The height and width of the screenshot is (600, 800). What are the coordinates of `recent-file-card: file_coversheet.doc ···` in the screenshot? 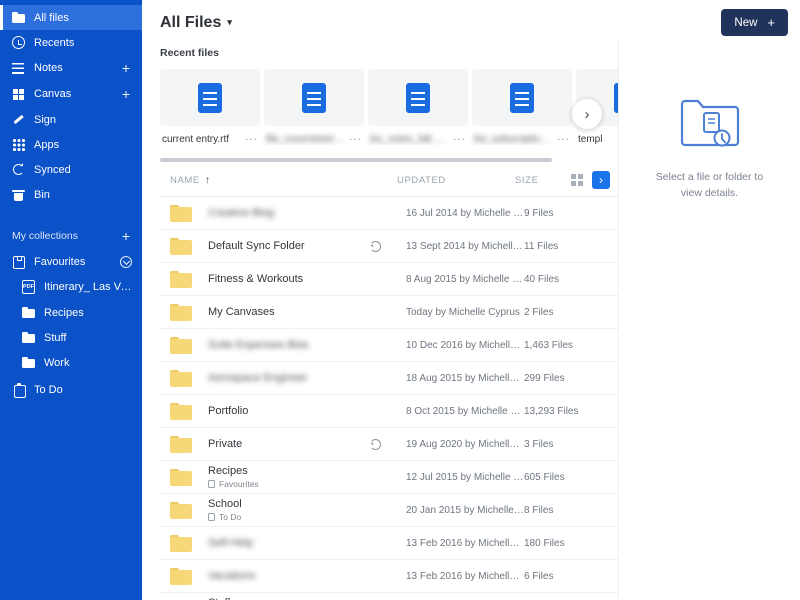 It's located at (314, 107).